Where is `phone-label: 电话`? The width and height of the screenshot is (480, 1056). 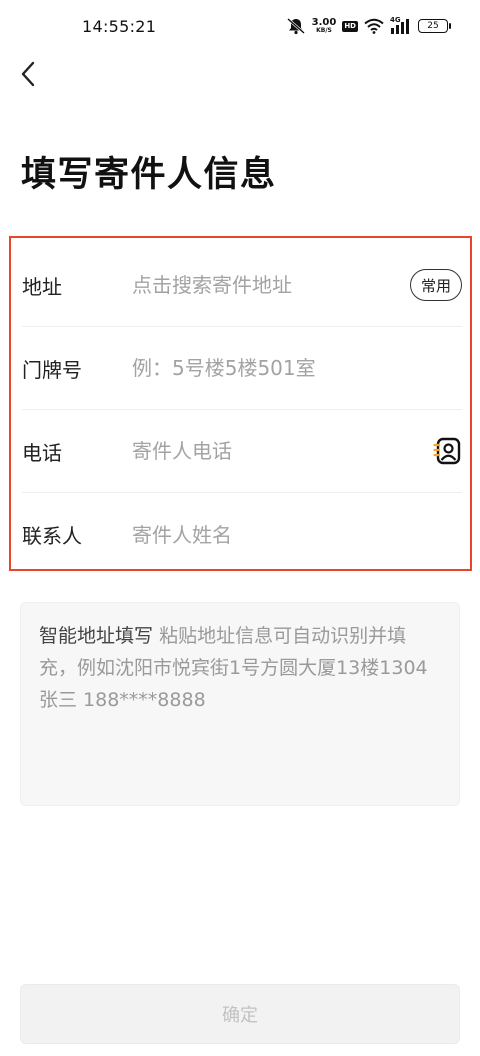
phone-label: 电话 is located at coordinates (42, 452).